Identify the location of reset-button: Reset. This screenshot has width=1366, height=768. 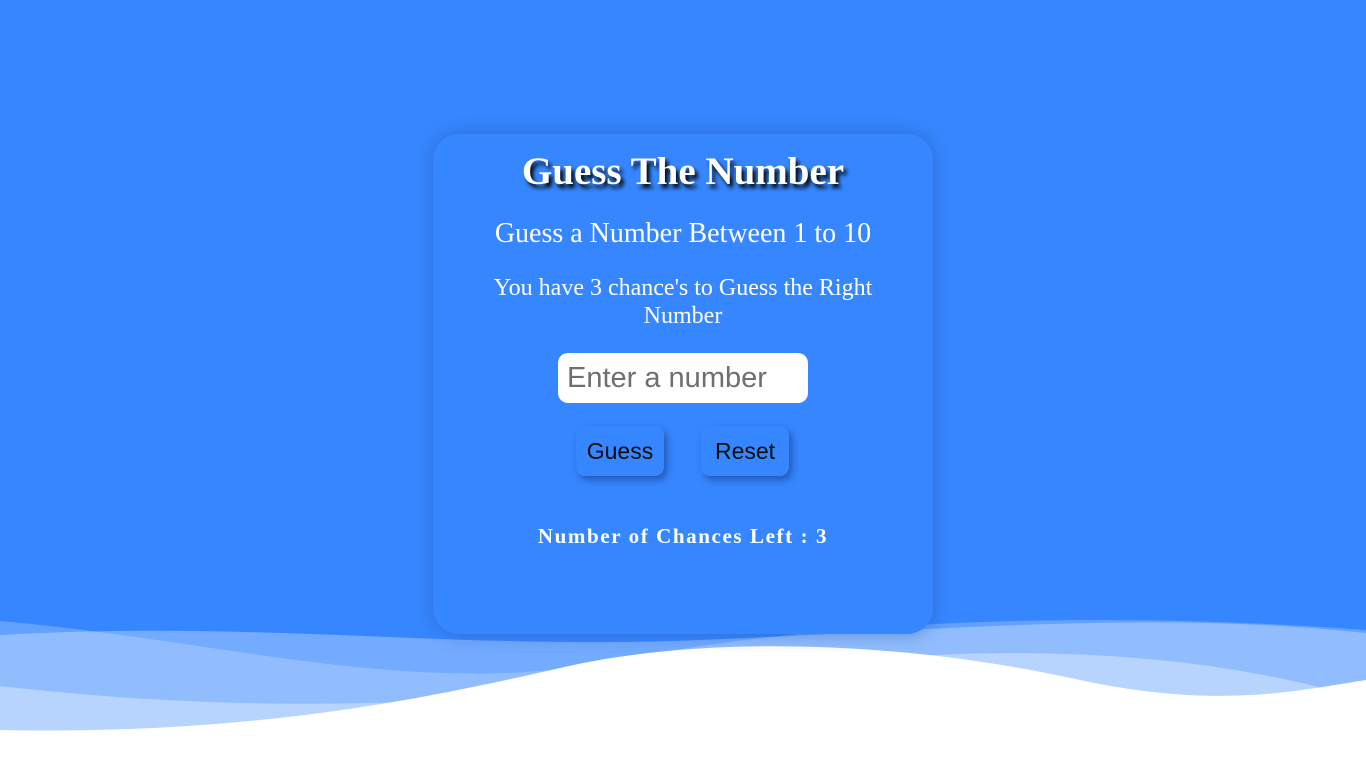
(745, 451).